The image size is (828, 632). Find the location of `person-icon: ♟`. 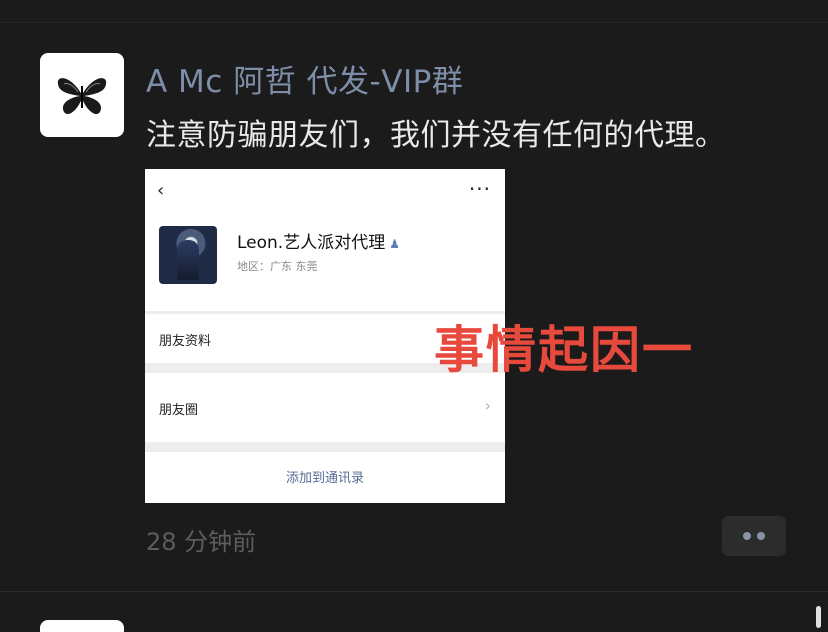

person-icon: ♟ is located at coordinates (394, 244).